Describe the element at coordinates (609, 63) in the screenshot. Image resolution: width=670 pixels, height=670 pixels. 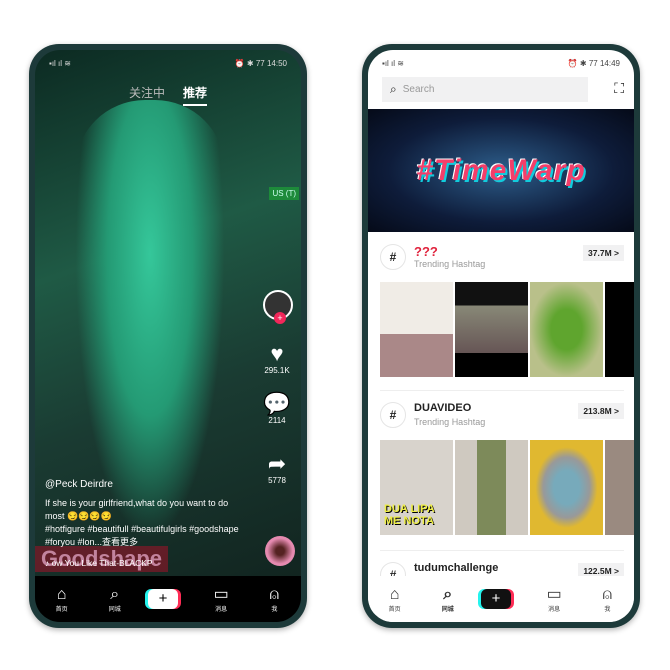
I see `clock: 14:49` at that location.